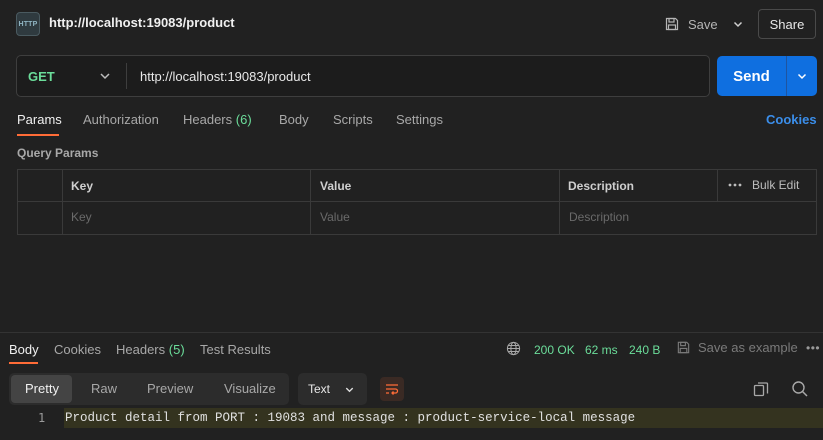 The width and height of the screenshot is (823, 440). I want to click on param-key-input: Key, so click(81, 217).